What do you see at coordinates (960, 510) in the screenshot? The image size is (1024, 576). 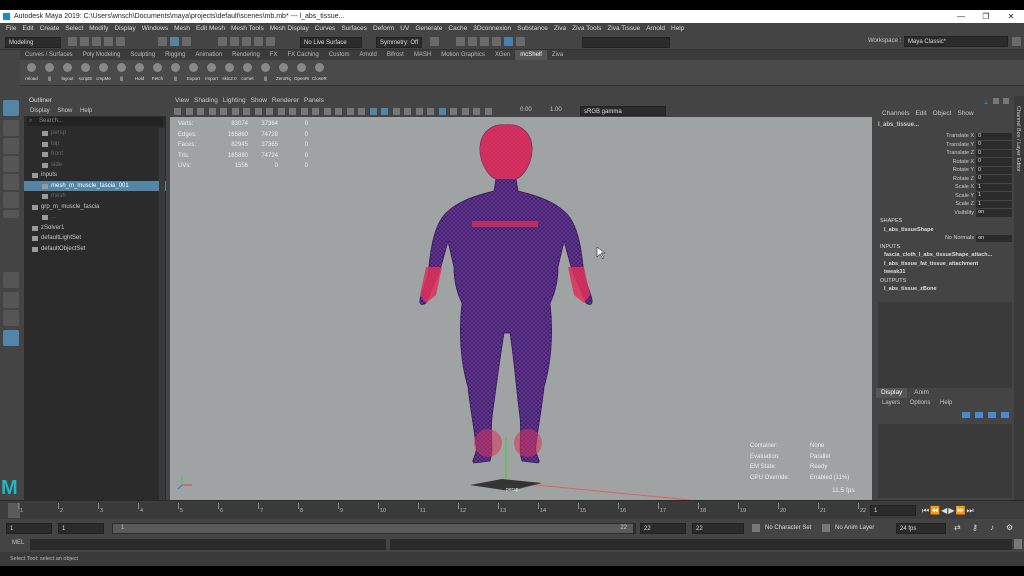 I see `step-forward-icon: ⏩` at bounding box center [960, 510].